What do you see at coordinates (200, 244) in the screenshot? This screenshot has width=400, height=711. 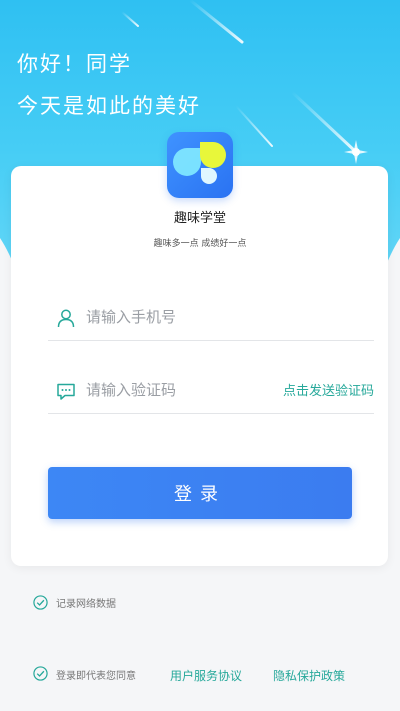 I see `app-slogan: 趣味多一点 成绩好一点` at bounding box center [200, 244].